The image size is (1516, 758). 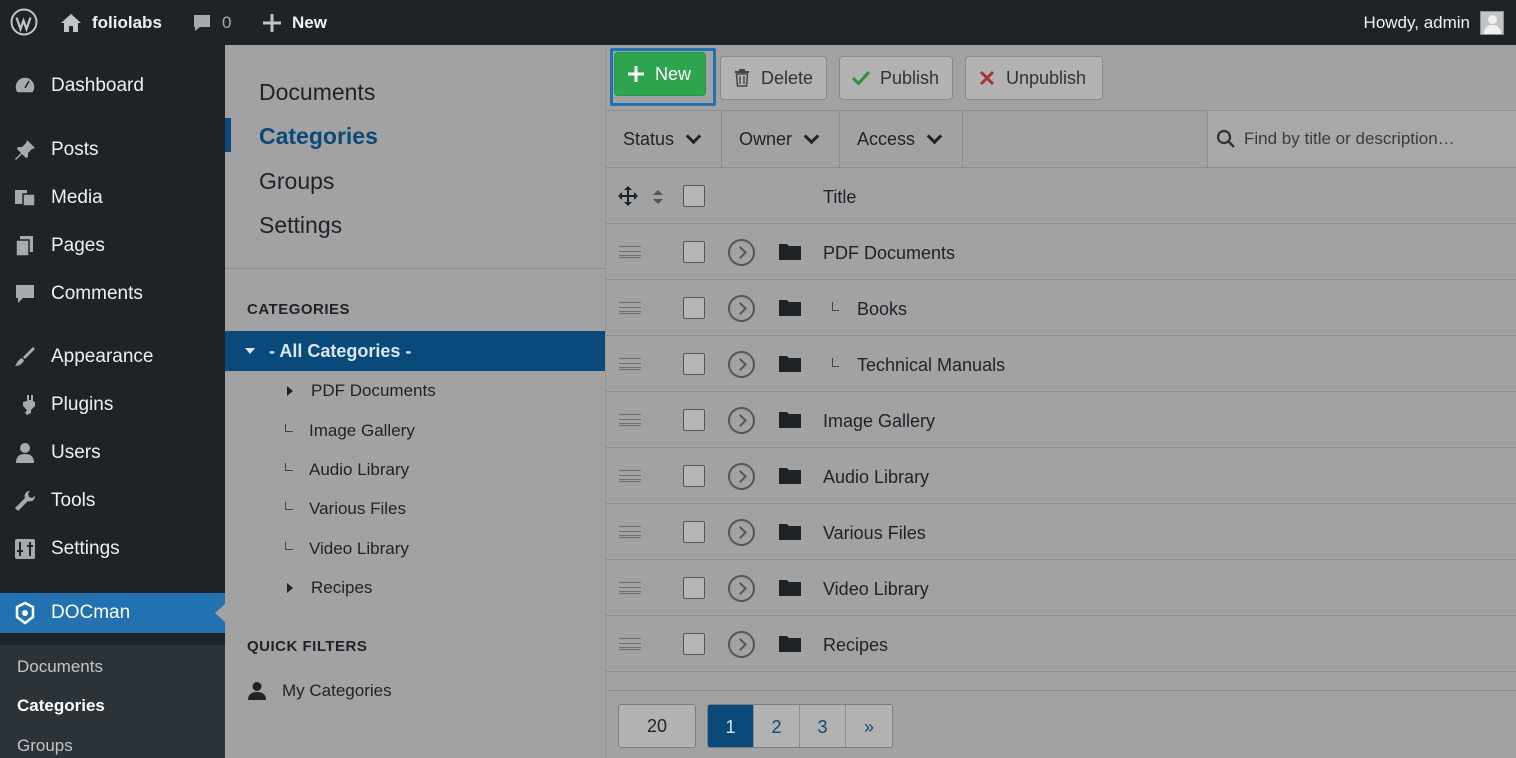 I want to click on menu-item-plugins: Plugins, so click(x=112, y=405).